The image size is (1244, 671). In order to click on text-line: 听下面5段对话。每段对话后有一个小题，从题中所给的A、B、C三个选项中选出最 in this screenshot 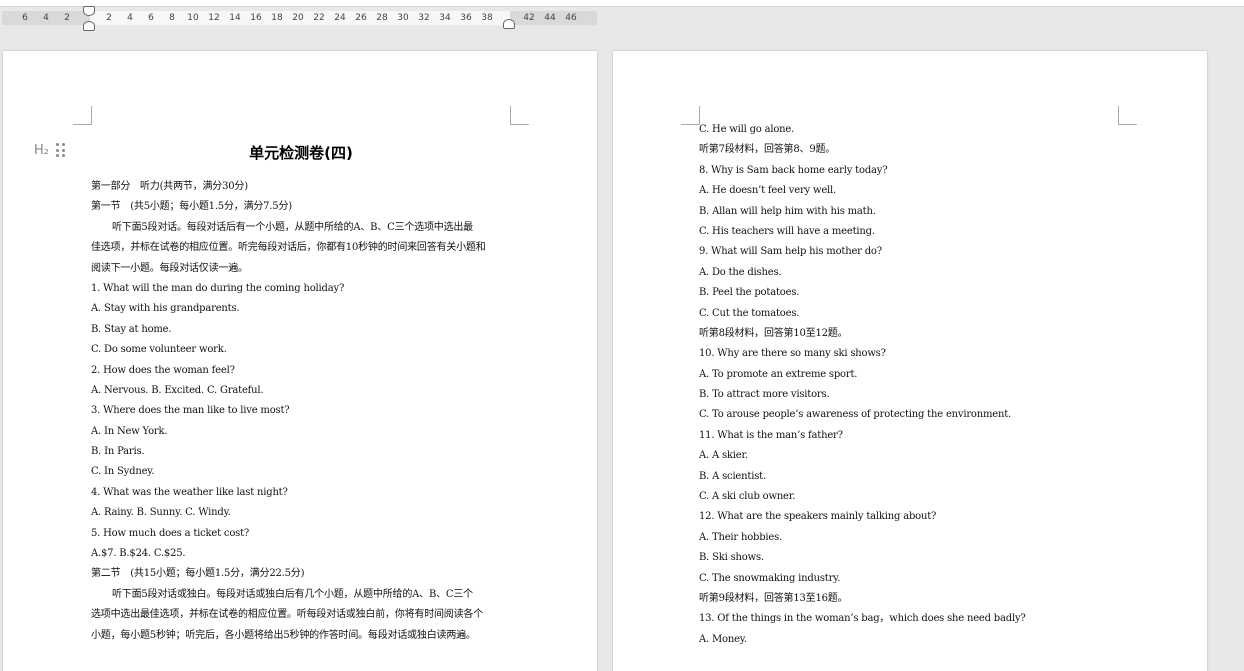, I will do `click(303, 228)`.